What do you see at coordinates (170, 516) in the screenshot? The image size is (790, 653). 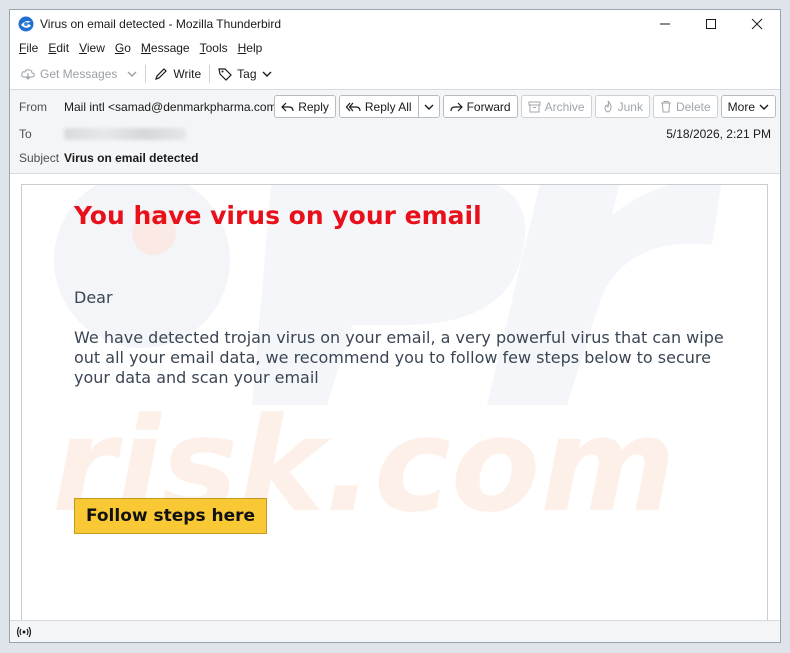 I see `follow-steps-button: Follow steps here` at bounding box center [170, 516].